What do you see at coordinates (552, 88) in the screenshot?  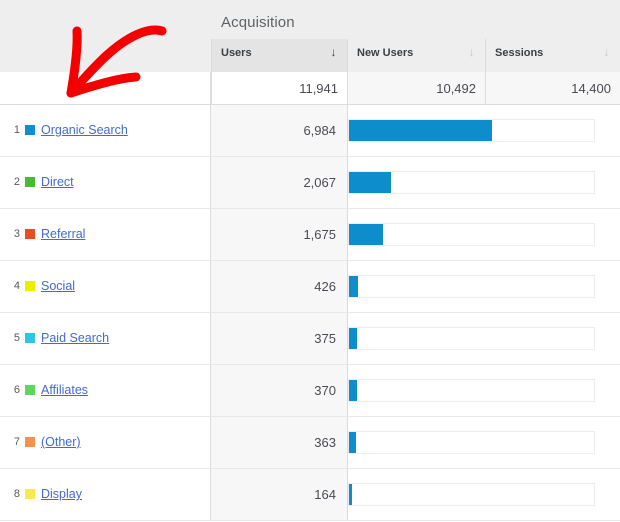 I see `totals-sessions-cell: 14,400` at bounding box center [552, 88].